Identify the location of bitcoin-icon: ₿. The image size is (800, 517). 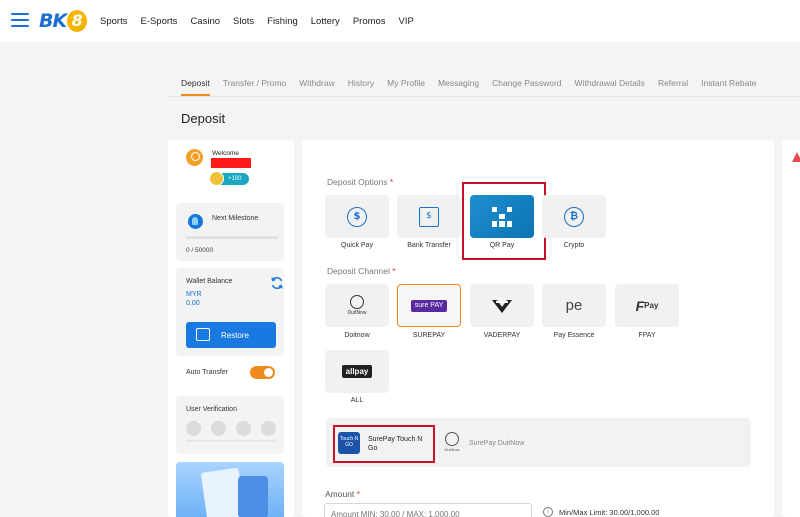
(574, 216).